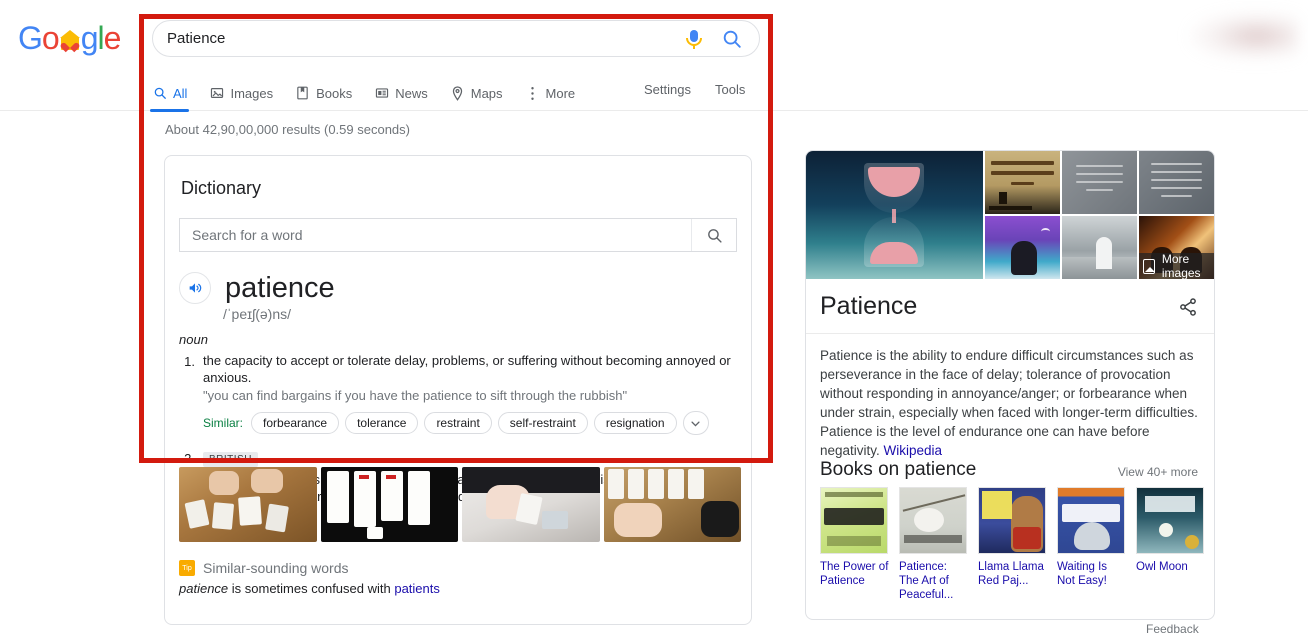 The height and width of the screenshot is (636, 1308). Describe the element at coordinates (460, 504) in the screenshot. I see `card-game-photo-strip` at that location.